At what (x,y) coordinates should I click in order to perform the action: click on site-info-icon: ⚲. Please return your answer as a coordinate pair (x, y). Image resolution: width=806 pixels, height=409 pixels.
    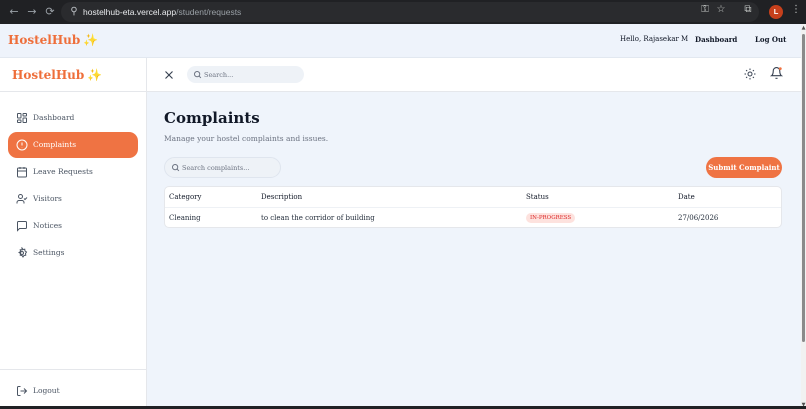
    Looking at the image, I should click on (74, 12).